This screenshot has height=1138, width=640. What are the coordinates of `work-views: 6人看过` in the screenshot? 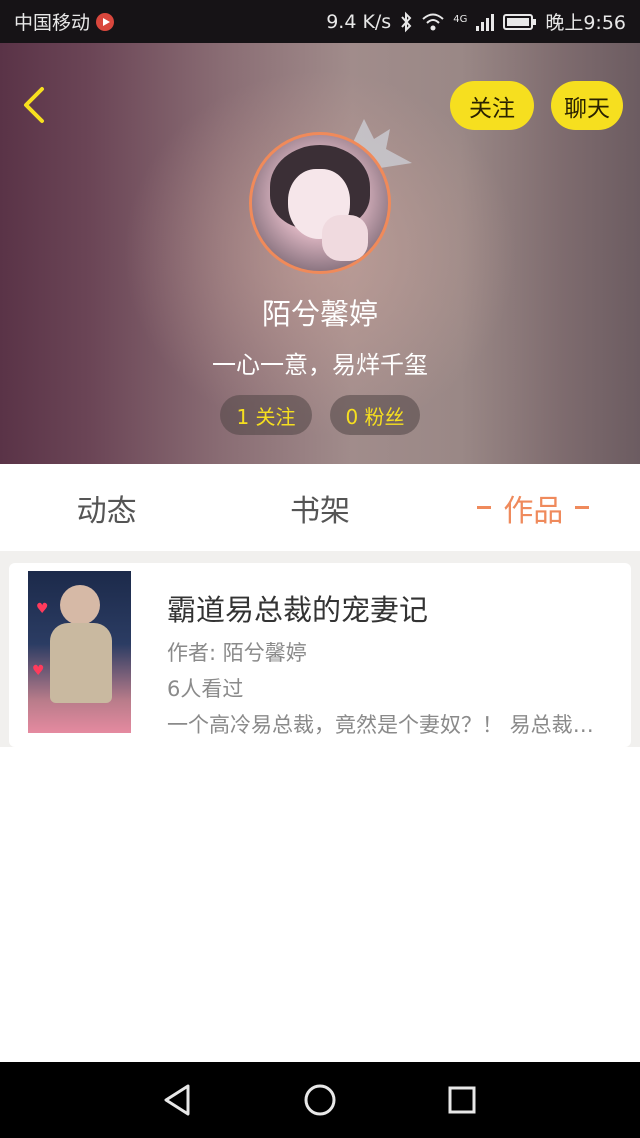 It's located at (205, 689).